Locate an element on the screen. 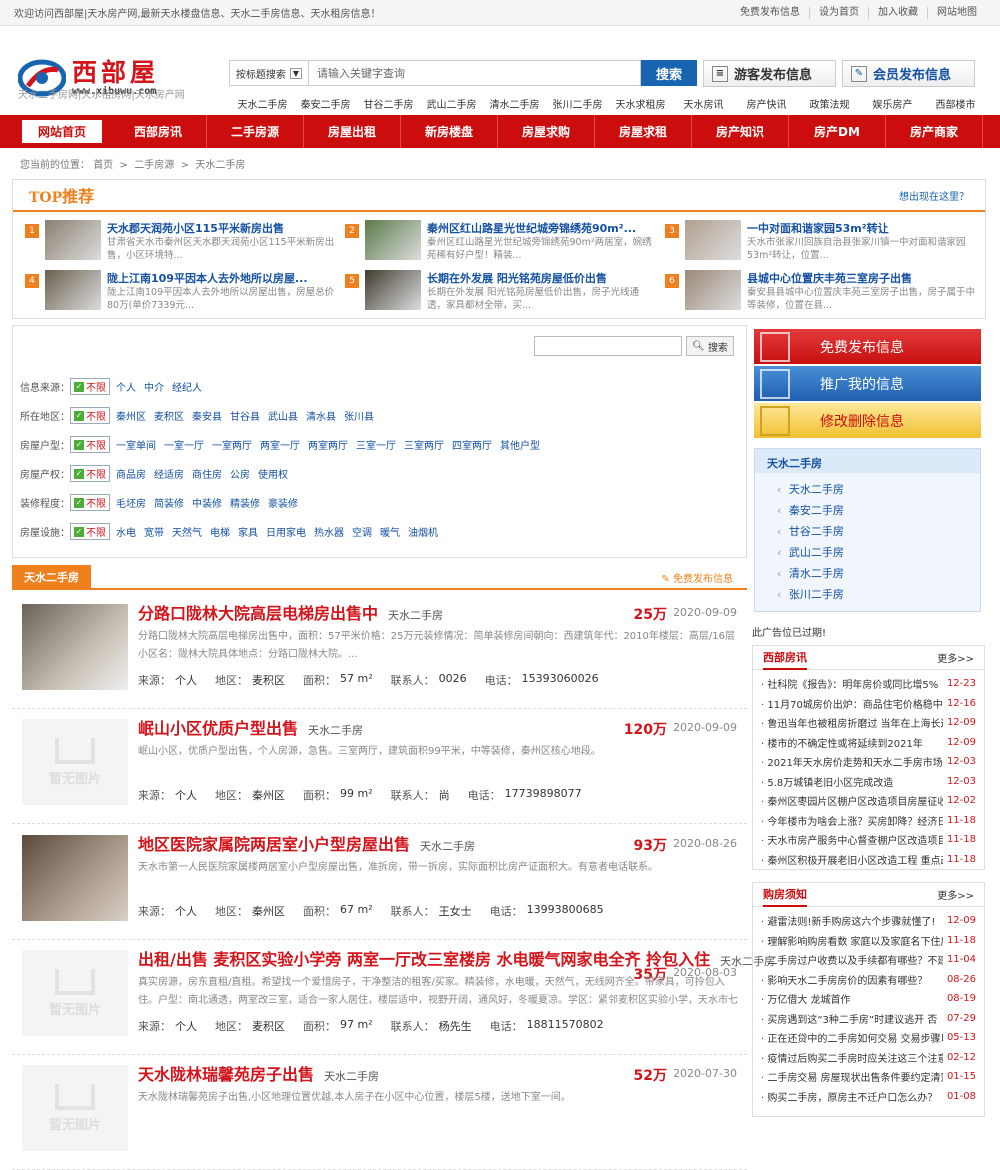 This screenshot has width=1000, height=1170. filter-option: 日用家电 is located at coordinates (286, 531).